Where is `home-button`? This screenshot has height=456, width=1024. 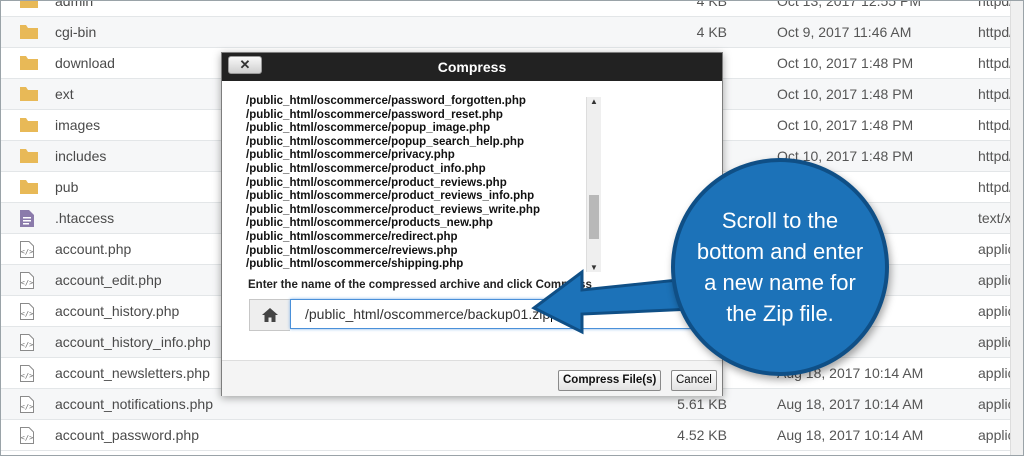
home-button is located at coordinates (269, 315).